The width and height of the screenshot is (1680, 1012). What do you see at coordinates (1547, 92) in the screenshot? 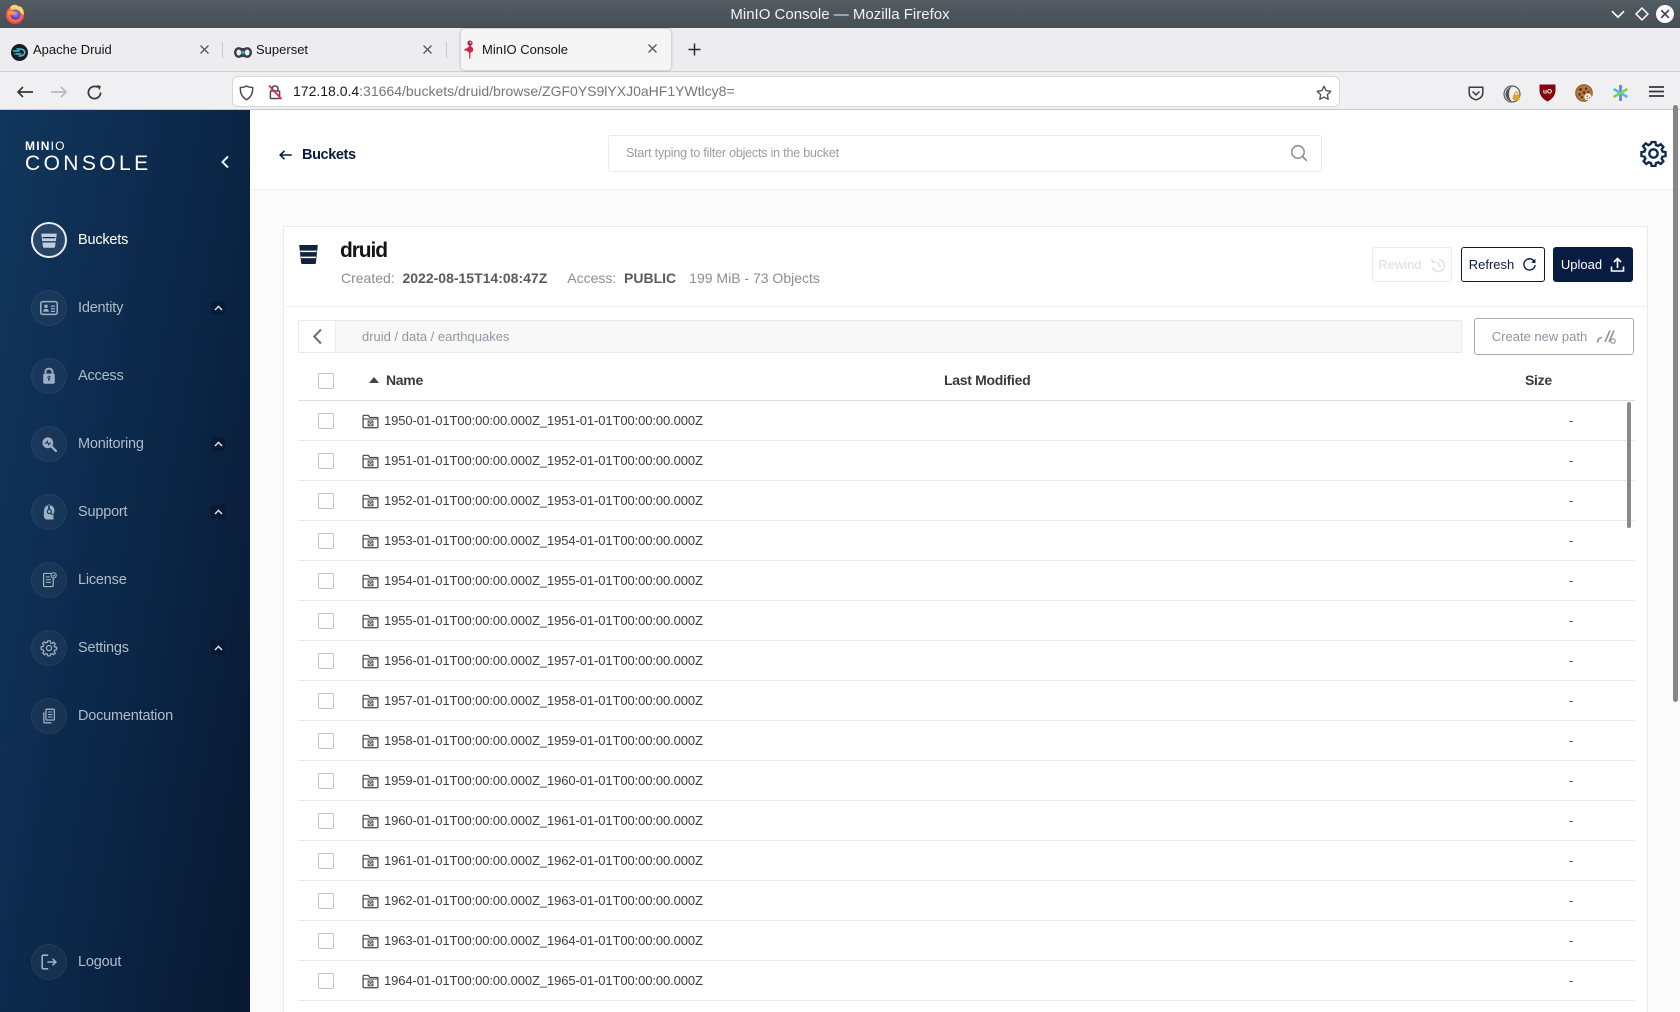
I see `svg-text: uO` at bounding box center [1547, 92].